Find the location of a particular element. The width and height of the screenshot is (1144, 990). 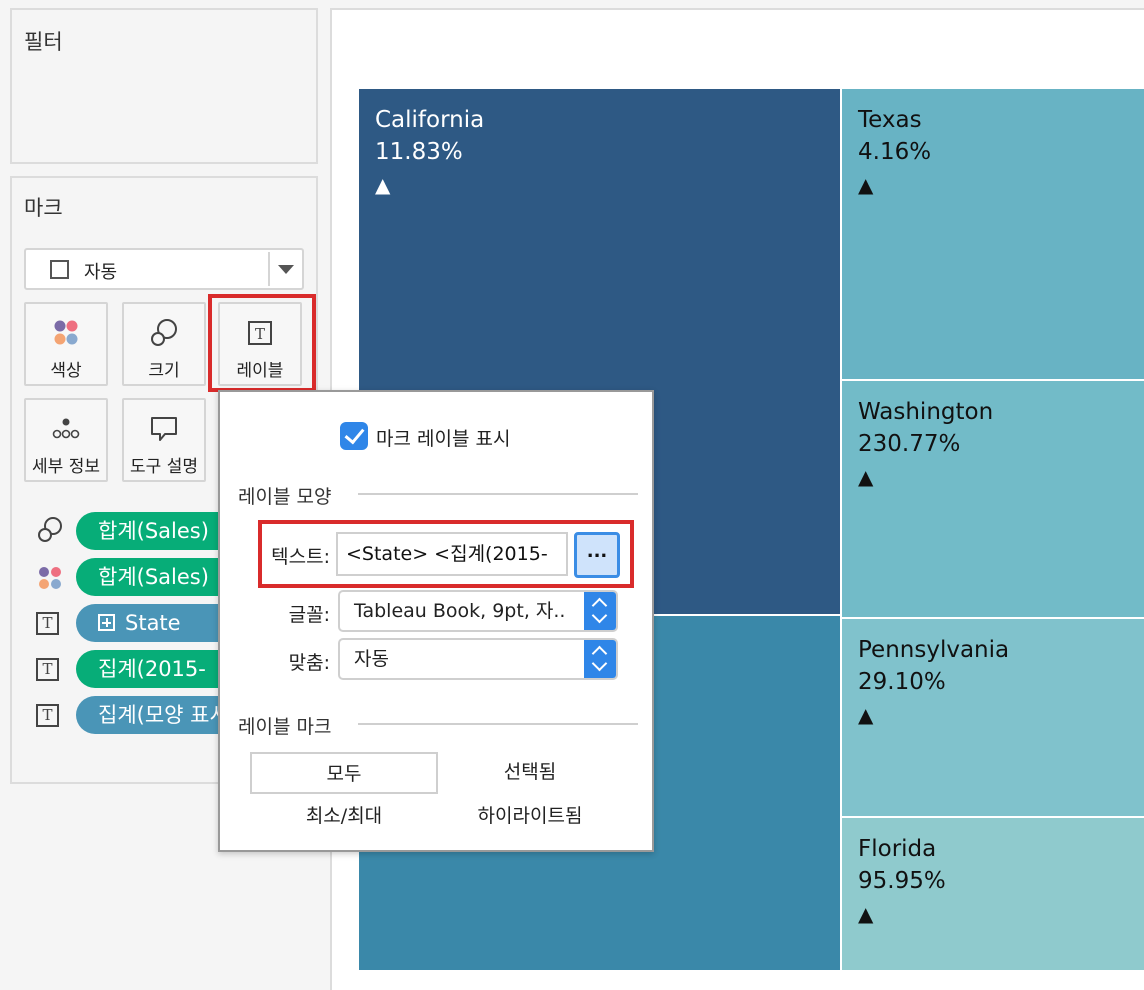

detail-icon is located at coordinates (66, 428).